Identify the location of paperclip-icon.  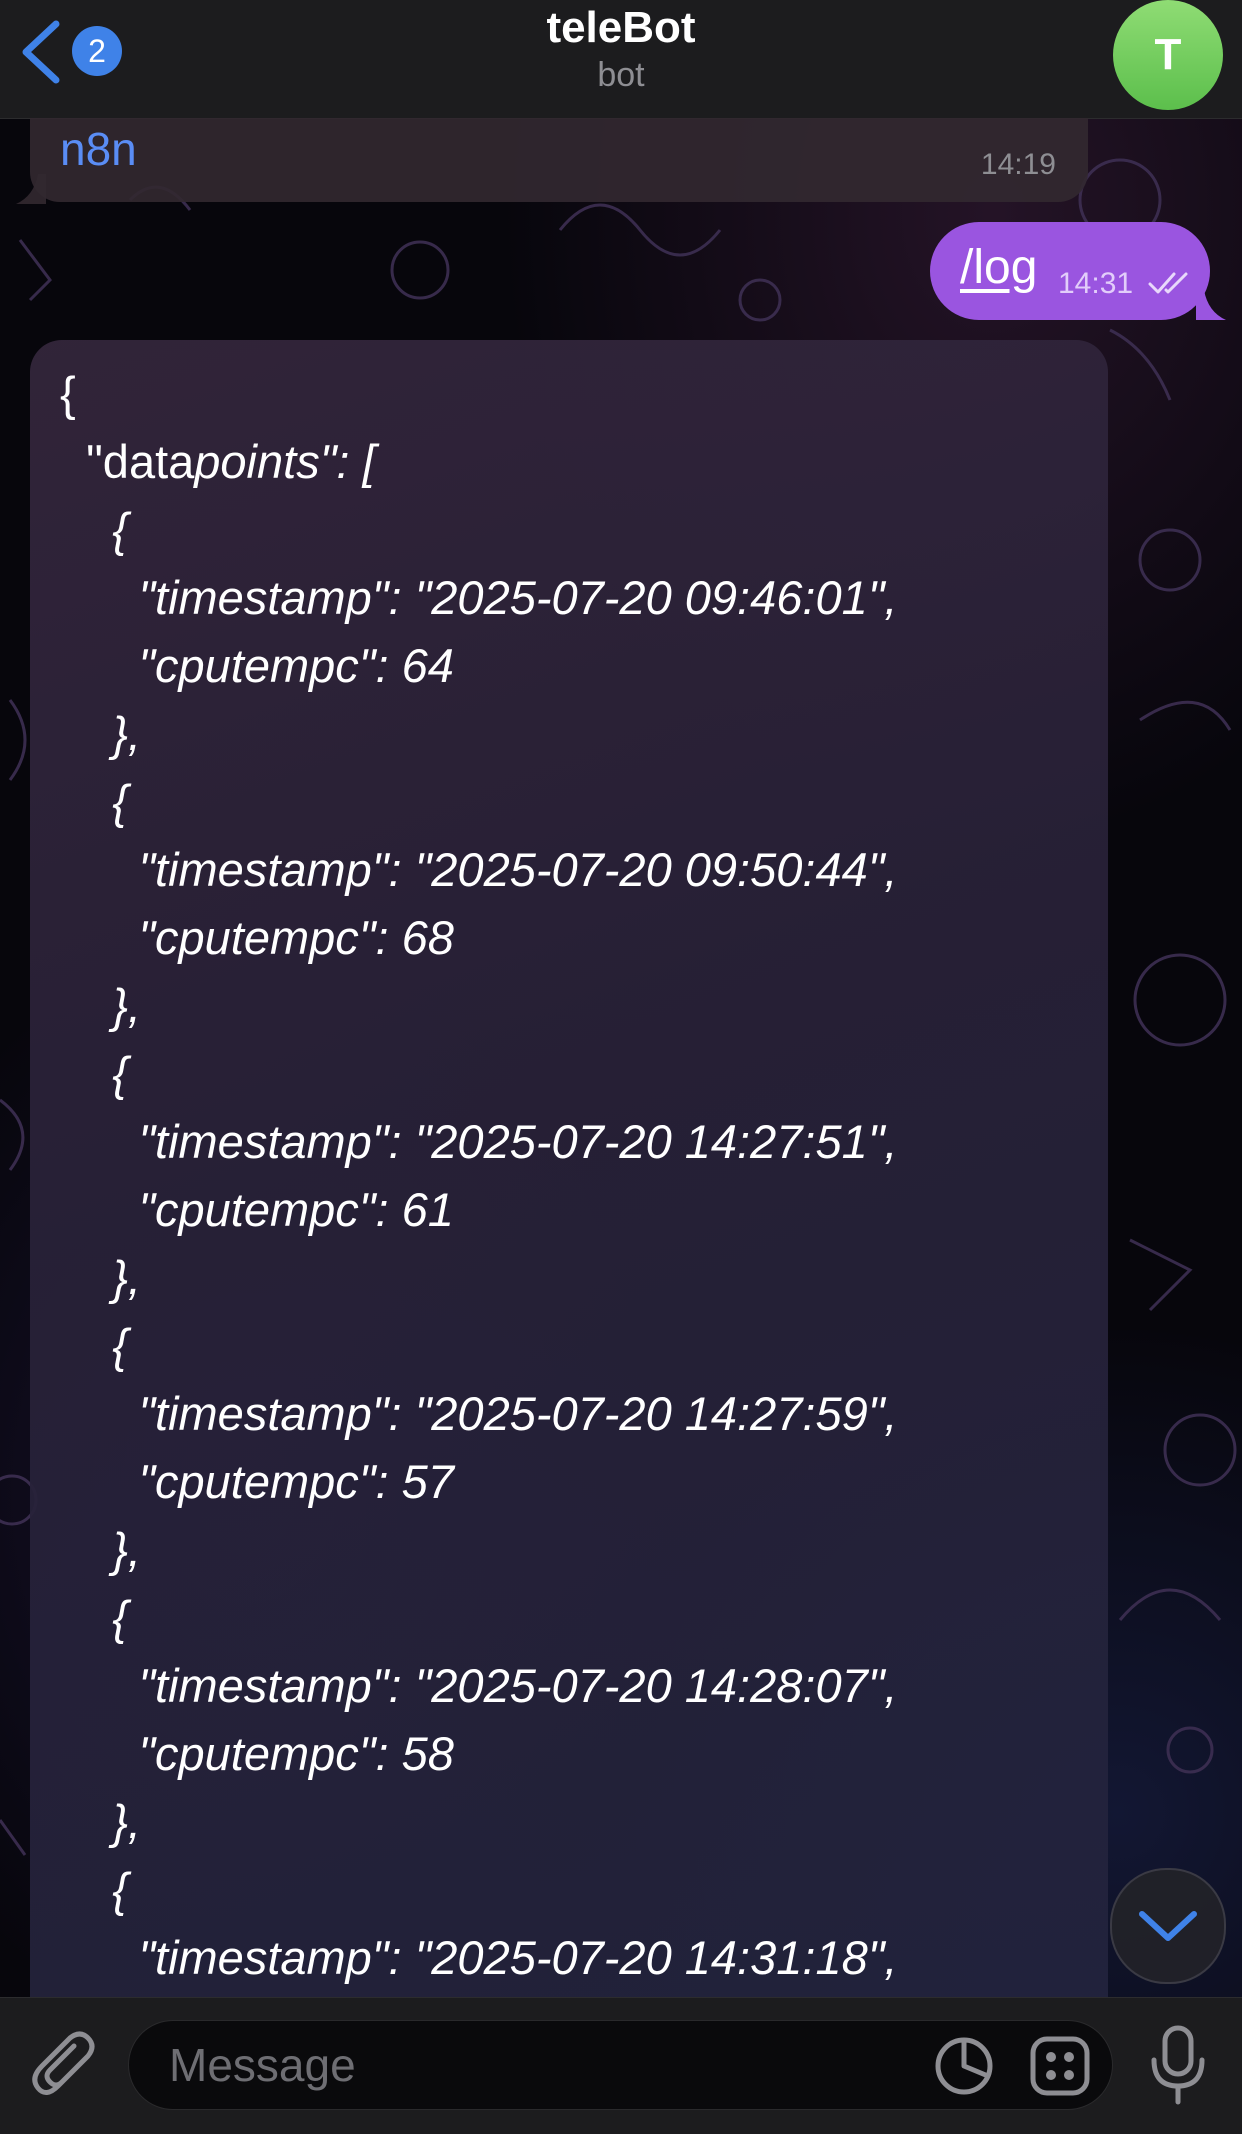
(65, 2066).